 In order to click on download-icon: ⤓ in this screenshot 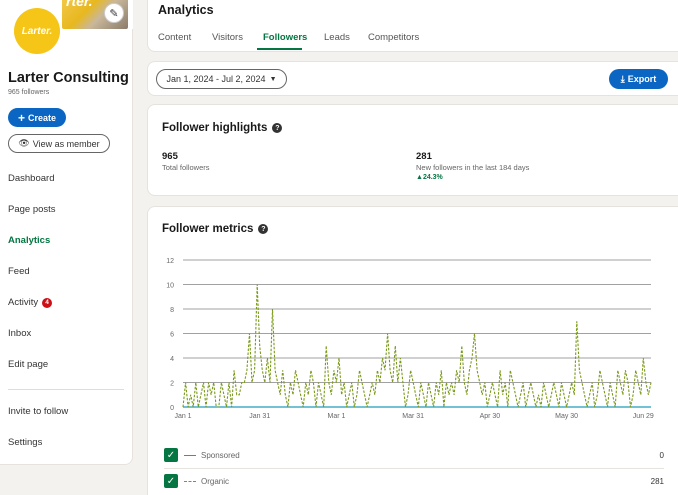, I will do `click(622, 78)`.